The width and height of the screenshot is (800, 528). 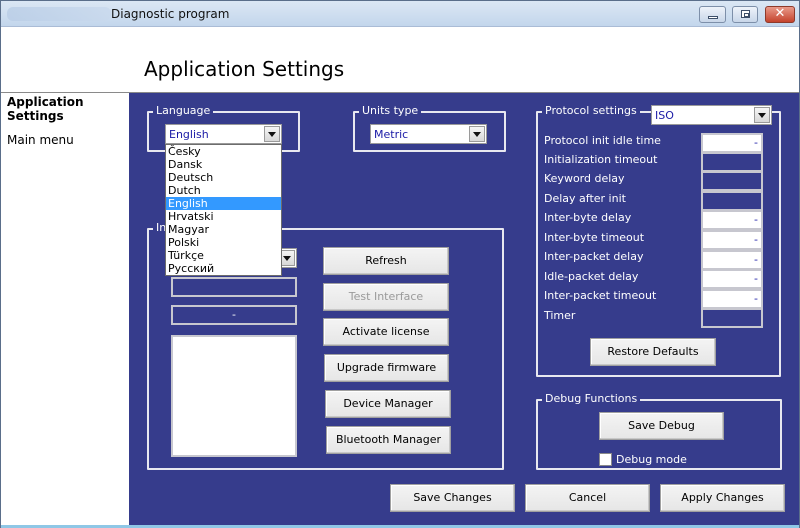 What do you see at coordinates (588, 217) in the screenshot?
I see `protocol-row-label: Inter-byte delay` at bounding box center [588, 217].